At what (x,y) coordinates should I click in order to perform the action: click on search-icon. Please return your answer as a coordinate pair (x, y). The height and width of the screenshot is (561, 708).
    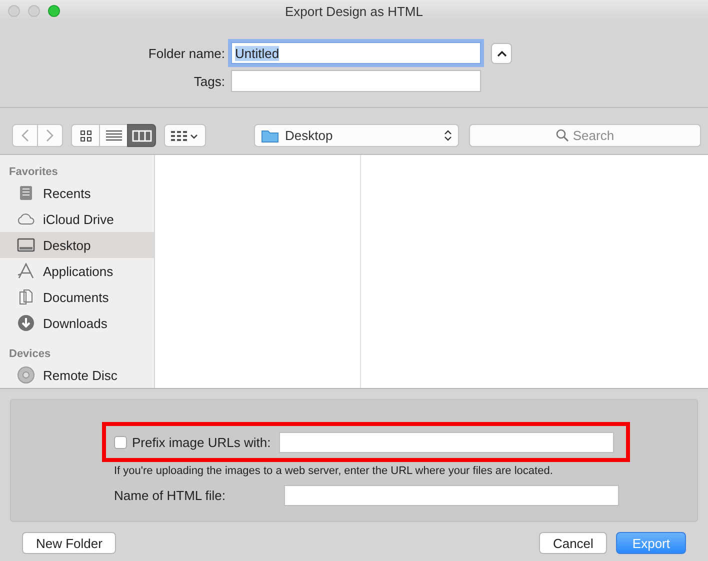
    Looking at the image, I should click on (562, 135).